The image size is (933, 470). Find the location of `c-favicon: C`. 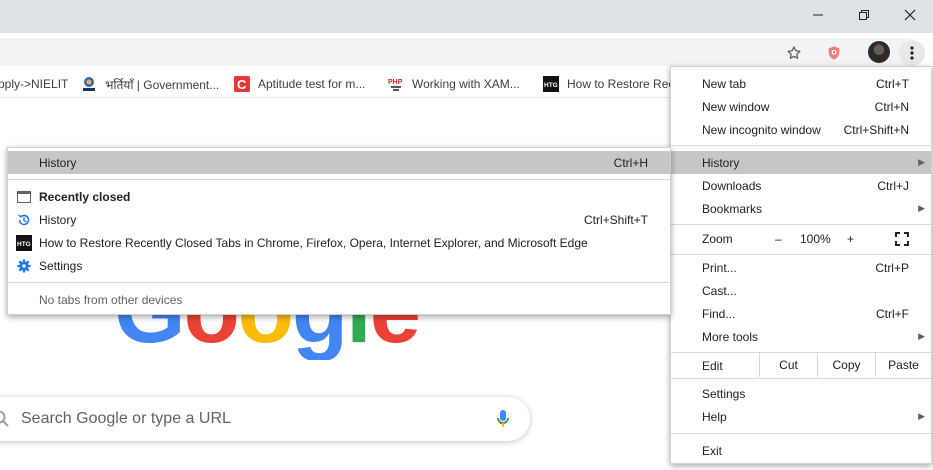

c-favicon: C is located at coordinates (242, 84).